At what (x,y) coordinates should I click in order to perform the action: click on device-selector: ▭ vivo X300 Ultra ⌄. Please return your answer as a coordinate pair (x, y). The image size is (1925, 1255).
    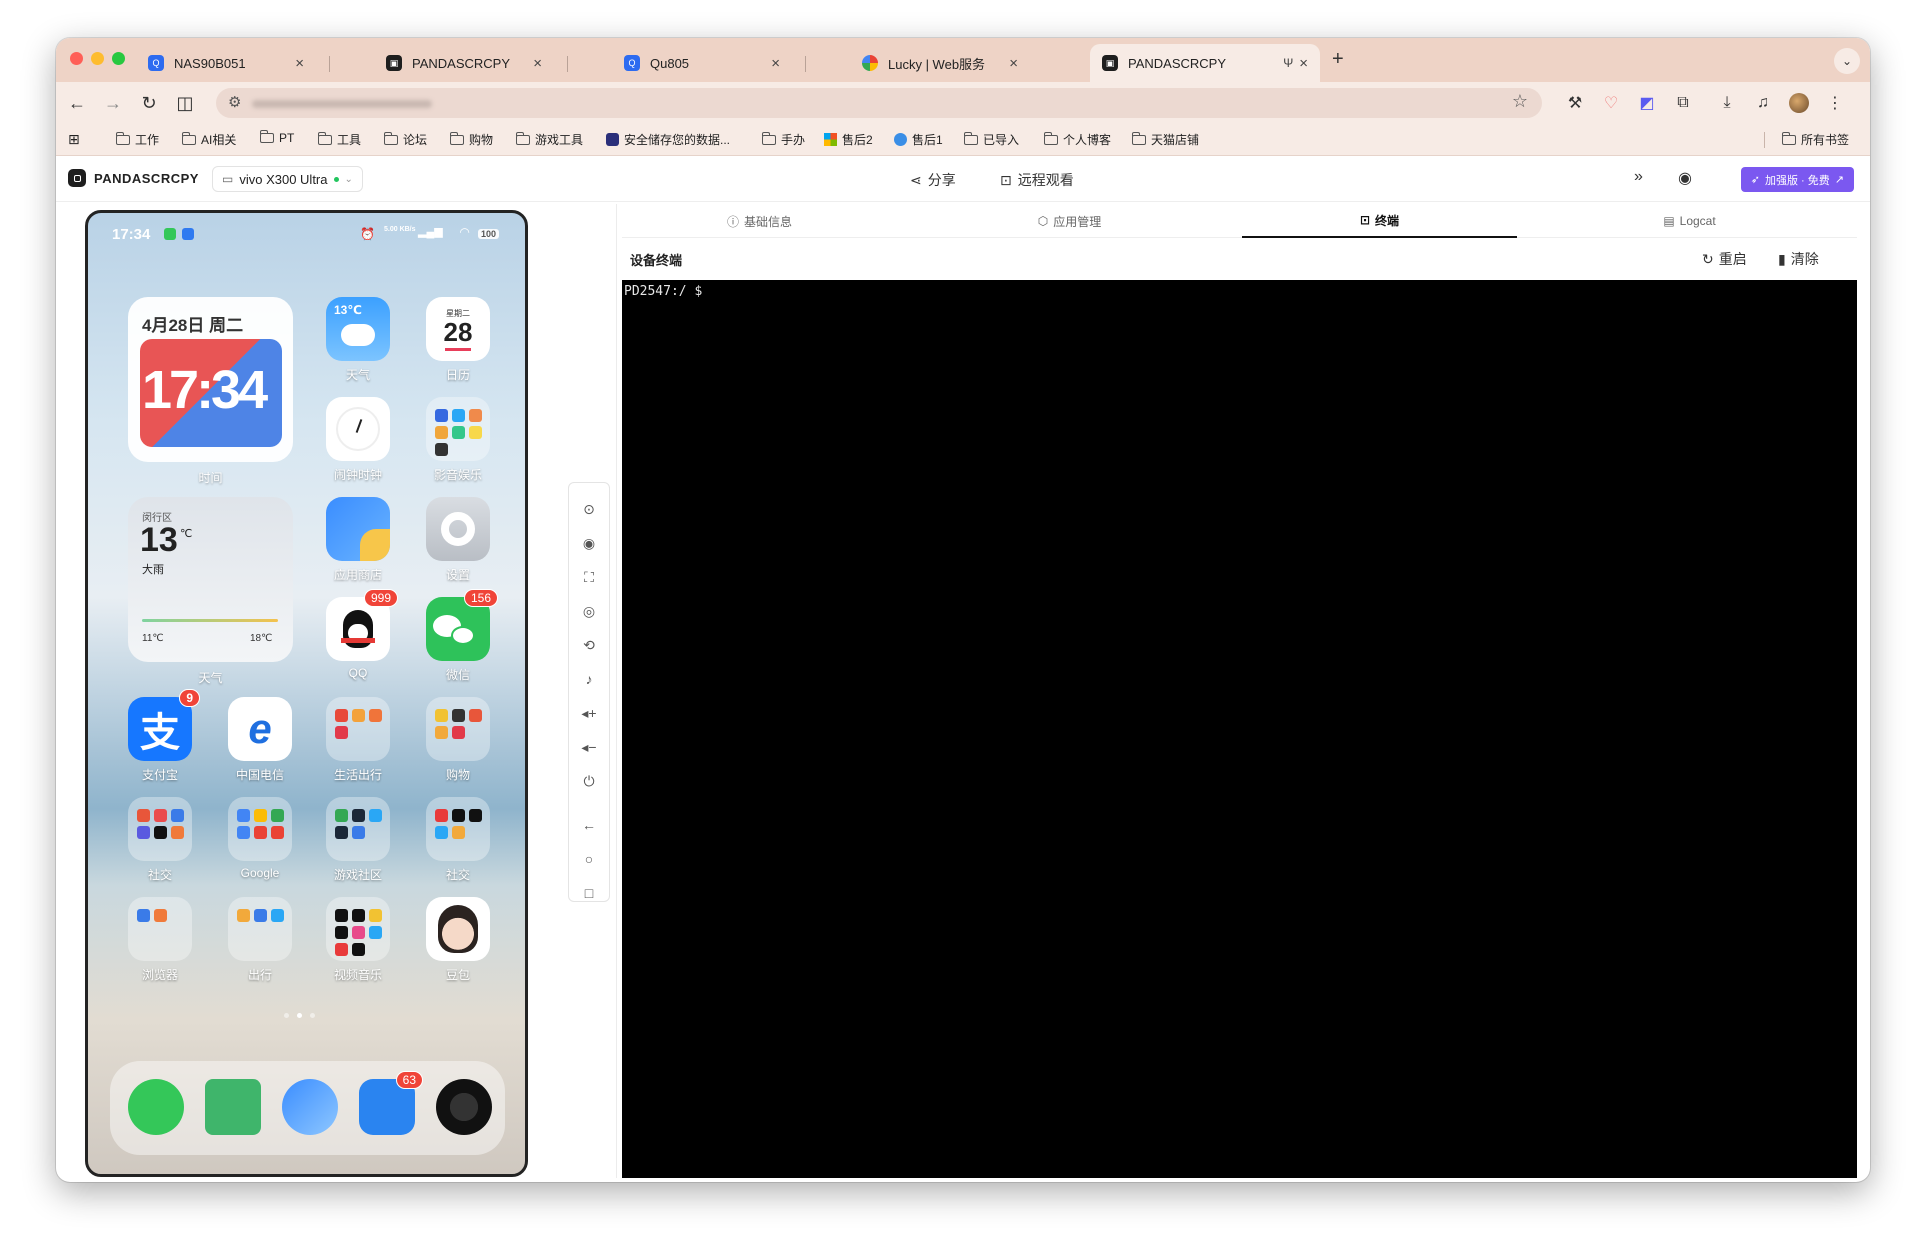
    Looking at the image, I should click on (287, 179).